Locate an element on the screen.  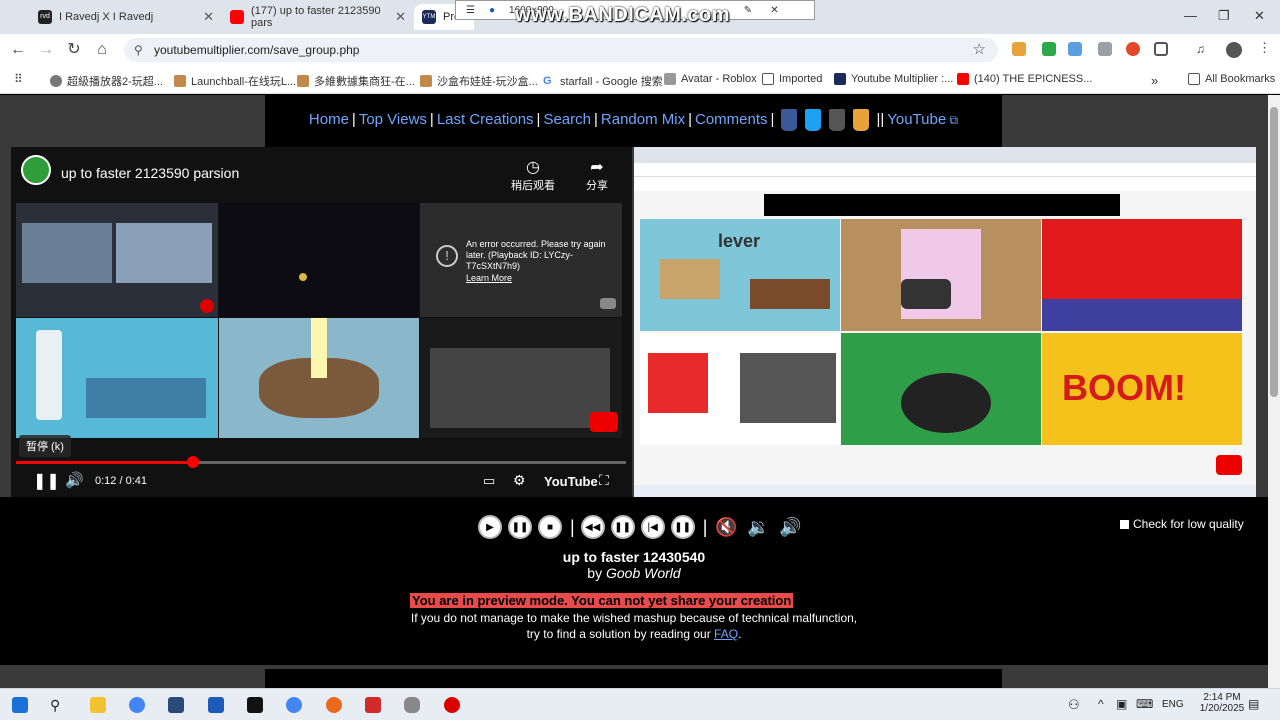
volume-low-icon: 🔉 is located at coordinates (758, 527).